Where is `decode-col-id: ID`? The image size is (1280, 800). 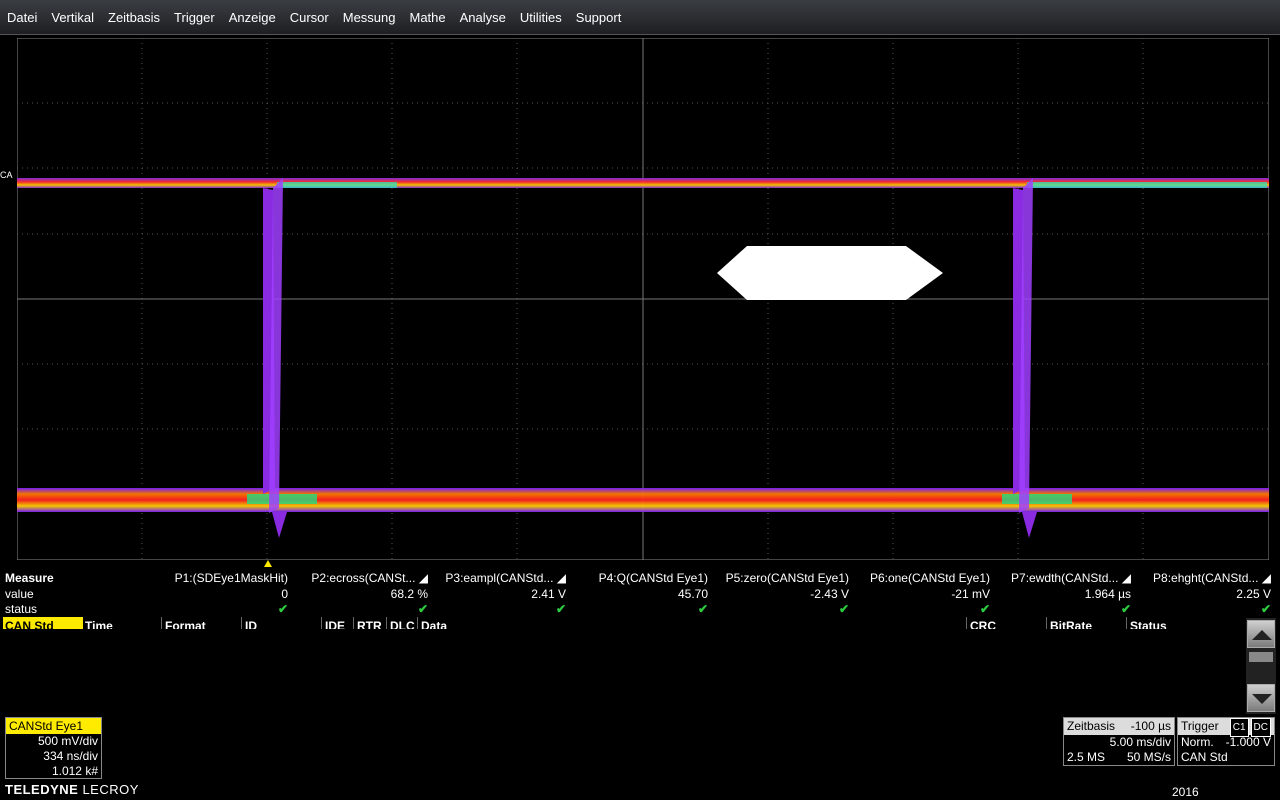 decode-col-id: ID is located at coordinates (251, 623).